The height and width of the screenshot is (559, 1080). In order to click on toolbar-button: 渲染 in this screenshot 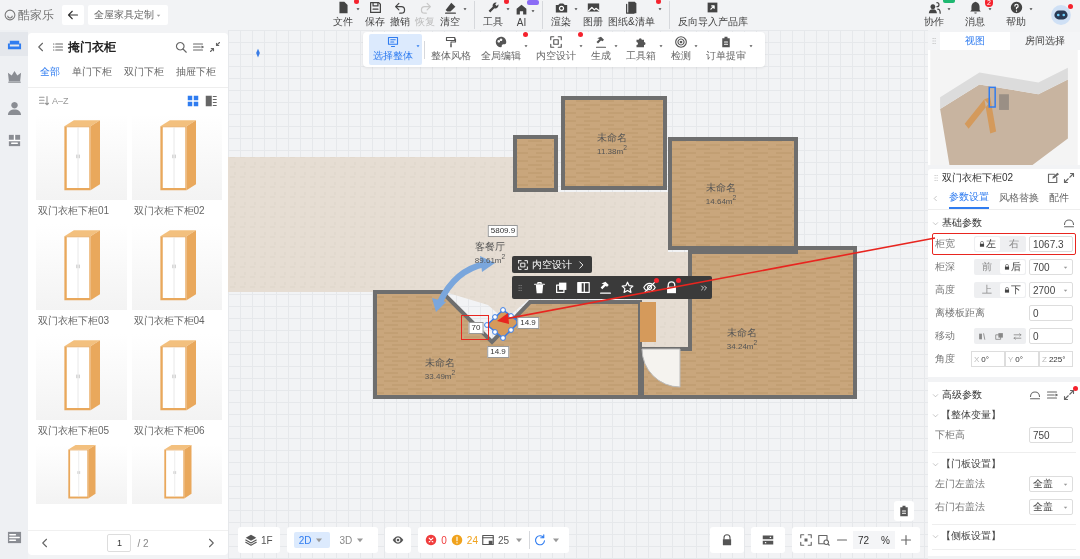, I will do `click(560, 15)`.